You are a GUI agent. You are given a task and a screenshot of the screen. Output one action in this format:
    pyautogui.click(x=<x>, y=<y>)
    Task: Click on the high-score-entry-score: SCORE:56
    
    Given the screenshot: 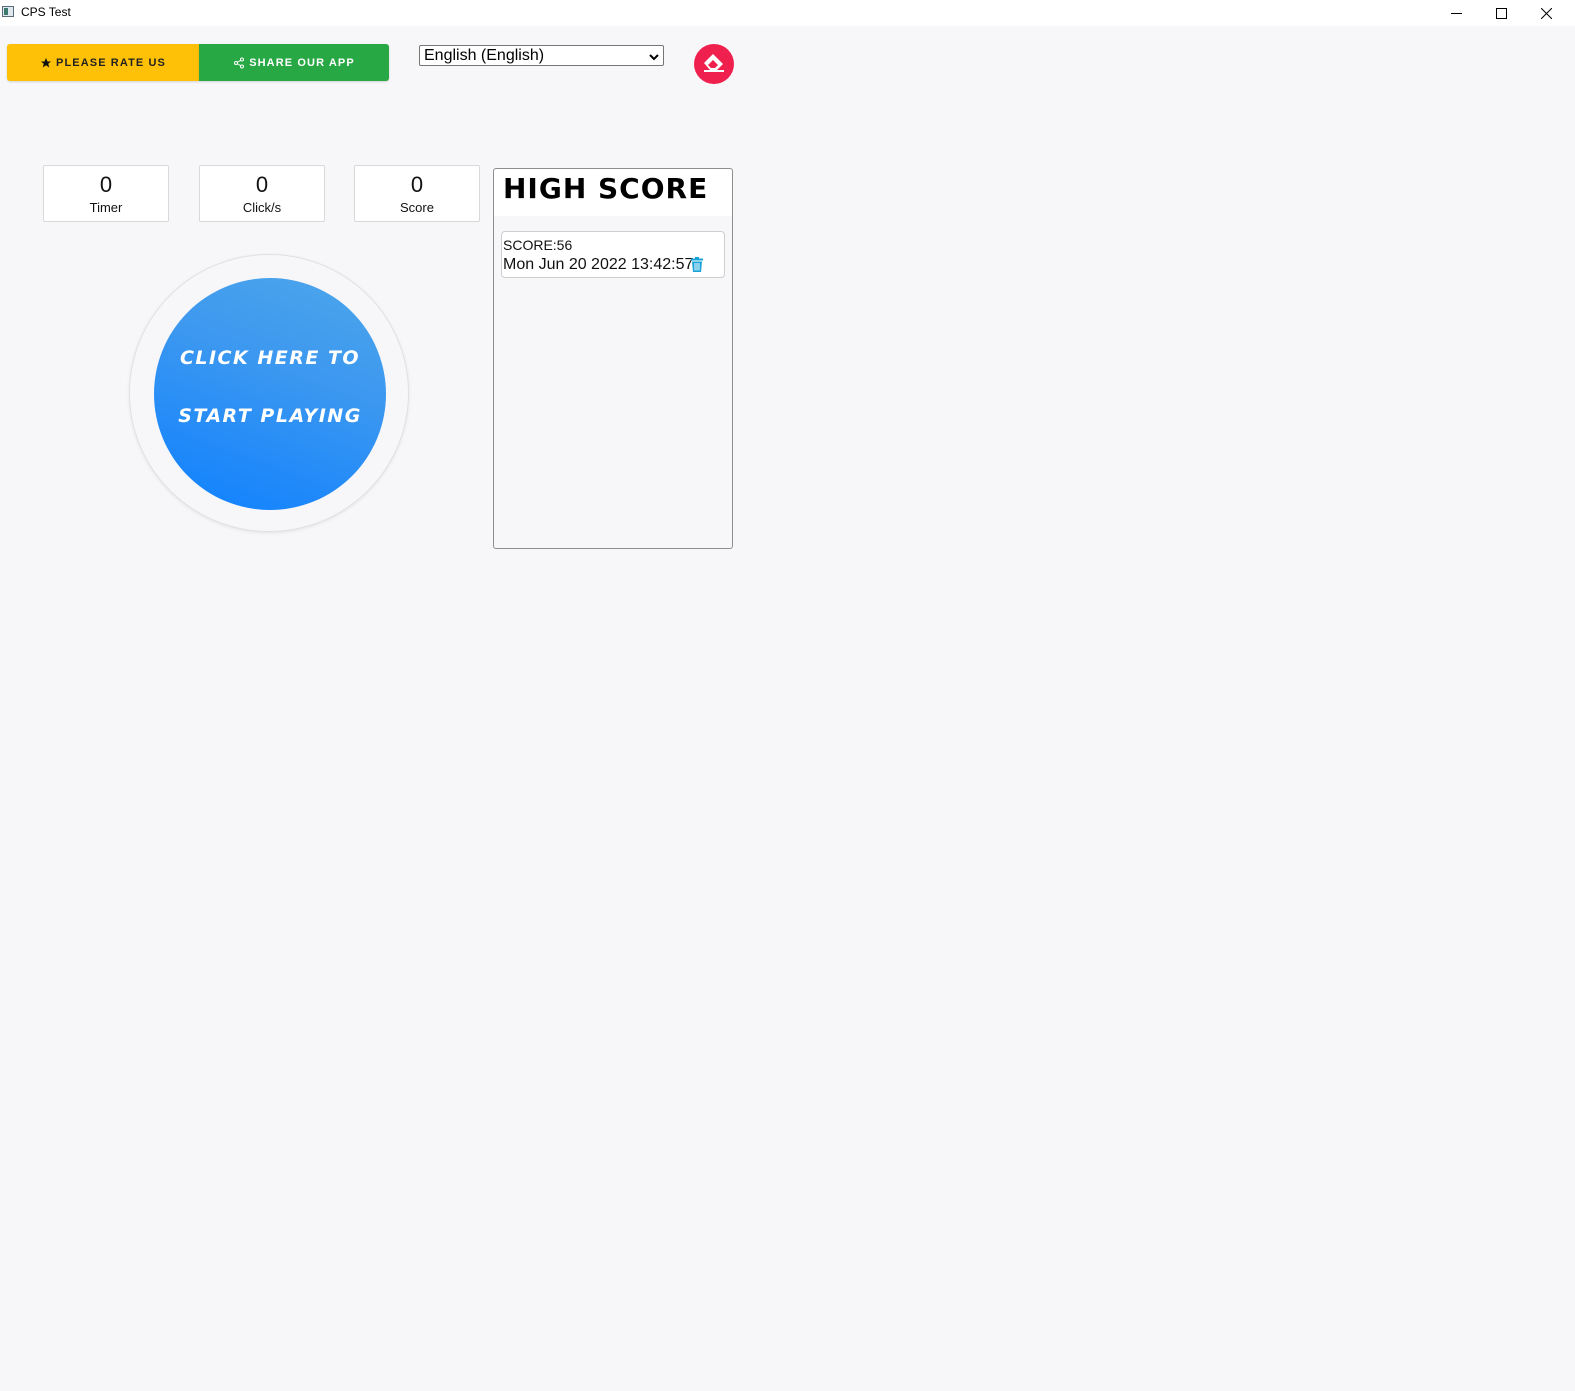 What is the action you would take?
    pyautogui.click(x=538, y=245)
    